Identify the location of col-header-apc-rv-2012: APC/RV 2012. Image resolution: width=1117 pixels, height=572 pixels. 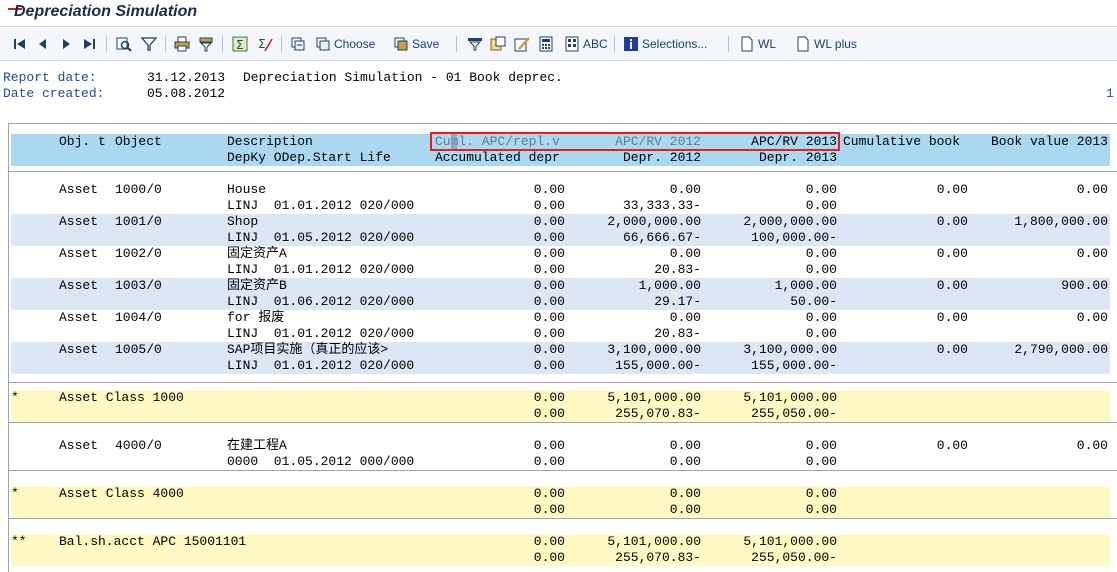
(636, 142).